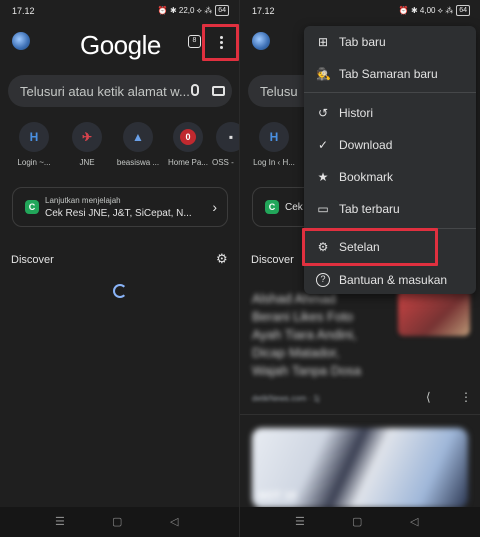 The height and width of the screenshot is (537, 480). I want to click on star-icon: ★, so click(323, 177).